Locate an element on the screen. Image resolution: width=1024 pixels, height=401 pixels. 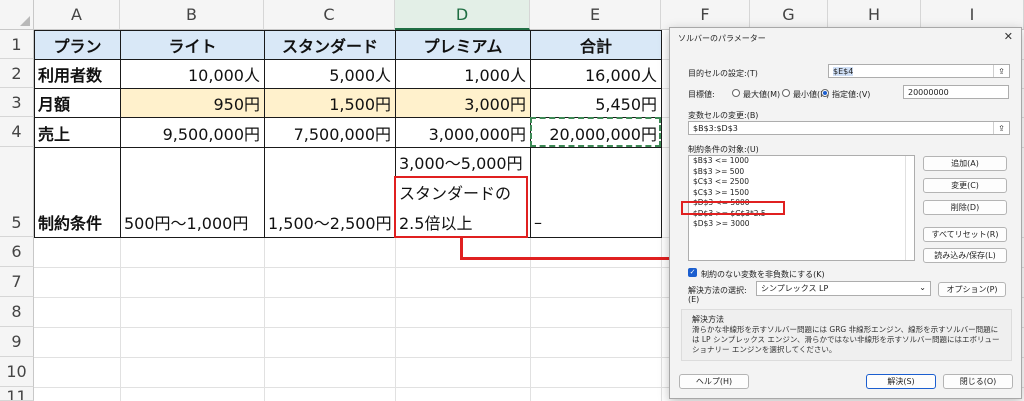
row-header-2: 2 is located at coordinates (17, 73).